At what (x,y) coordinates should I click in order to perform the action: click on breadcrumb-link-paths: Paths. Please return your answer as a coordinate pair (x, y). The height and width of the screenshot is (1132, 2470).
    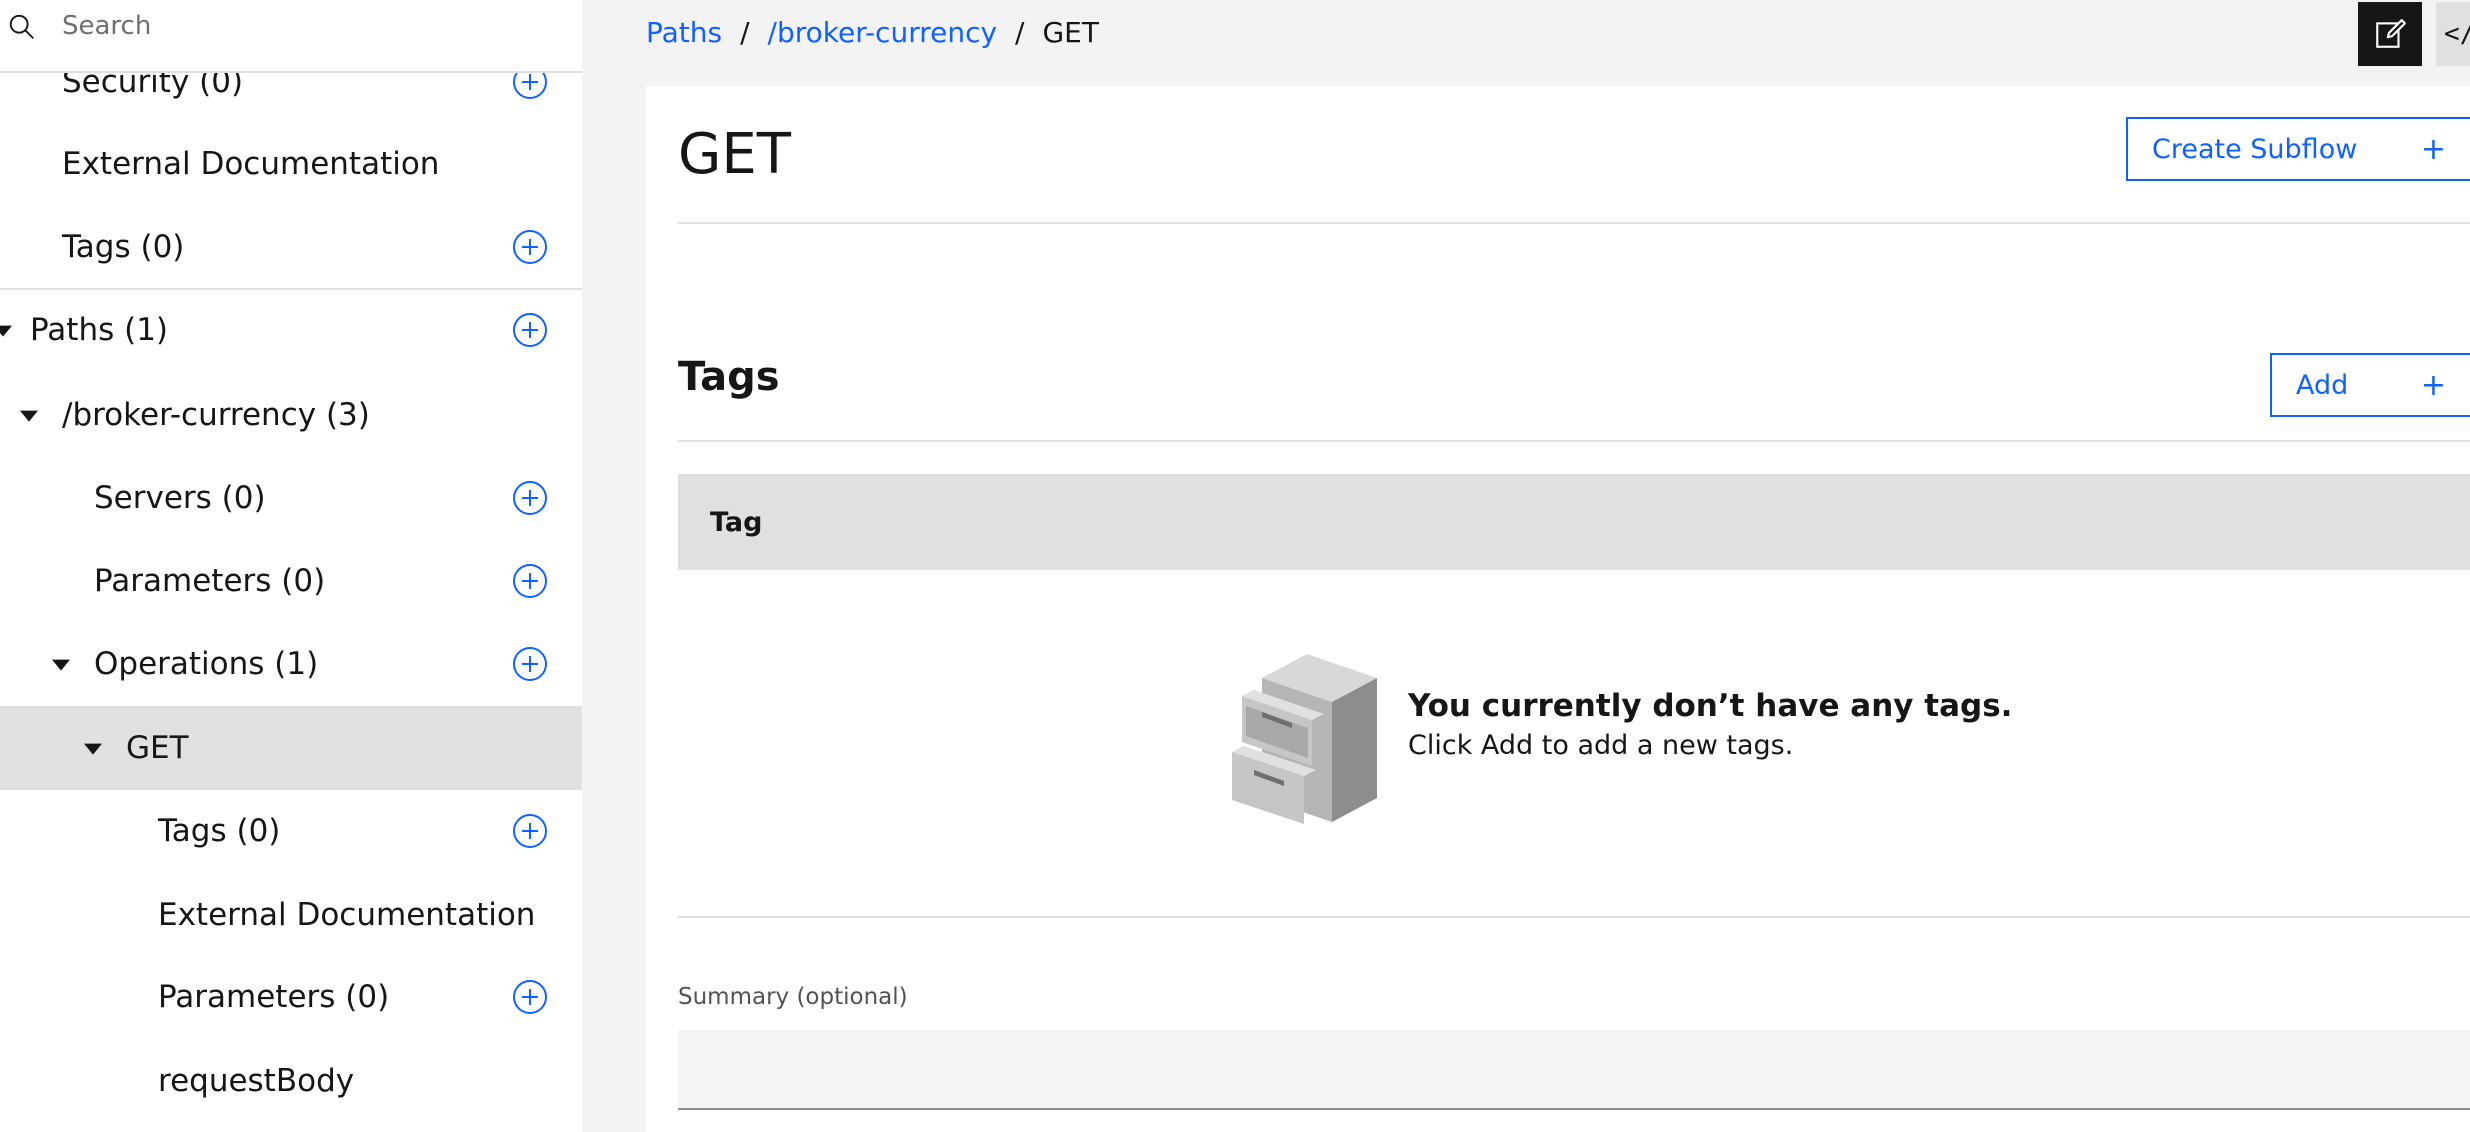
    Looking at the image, I should click on (684, 32).